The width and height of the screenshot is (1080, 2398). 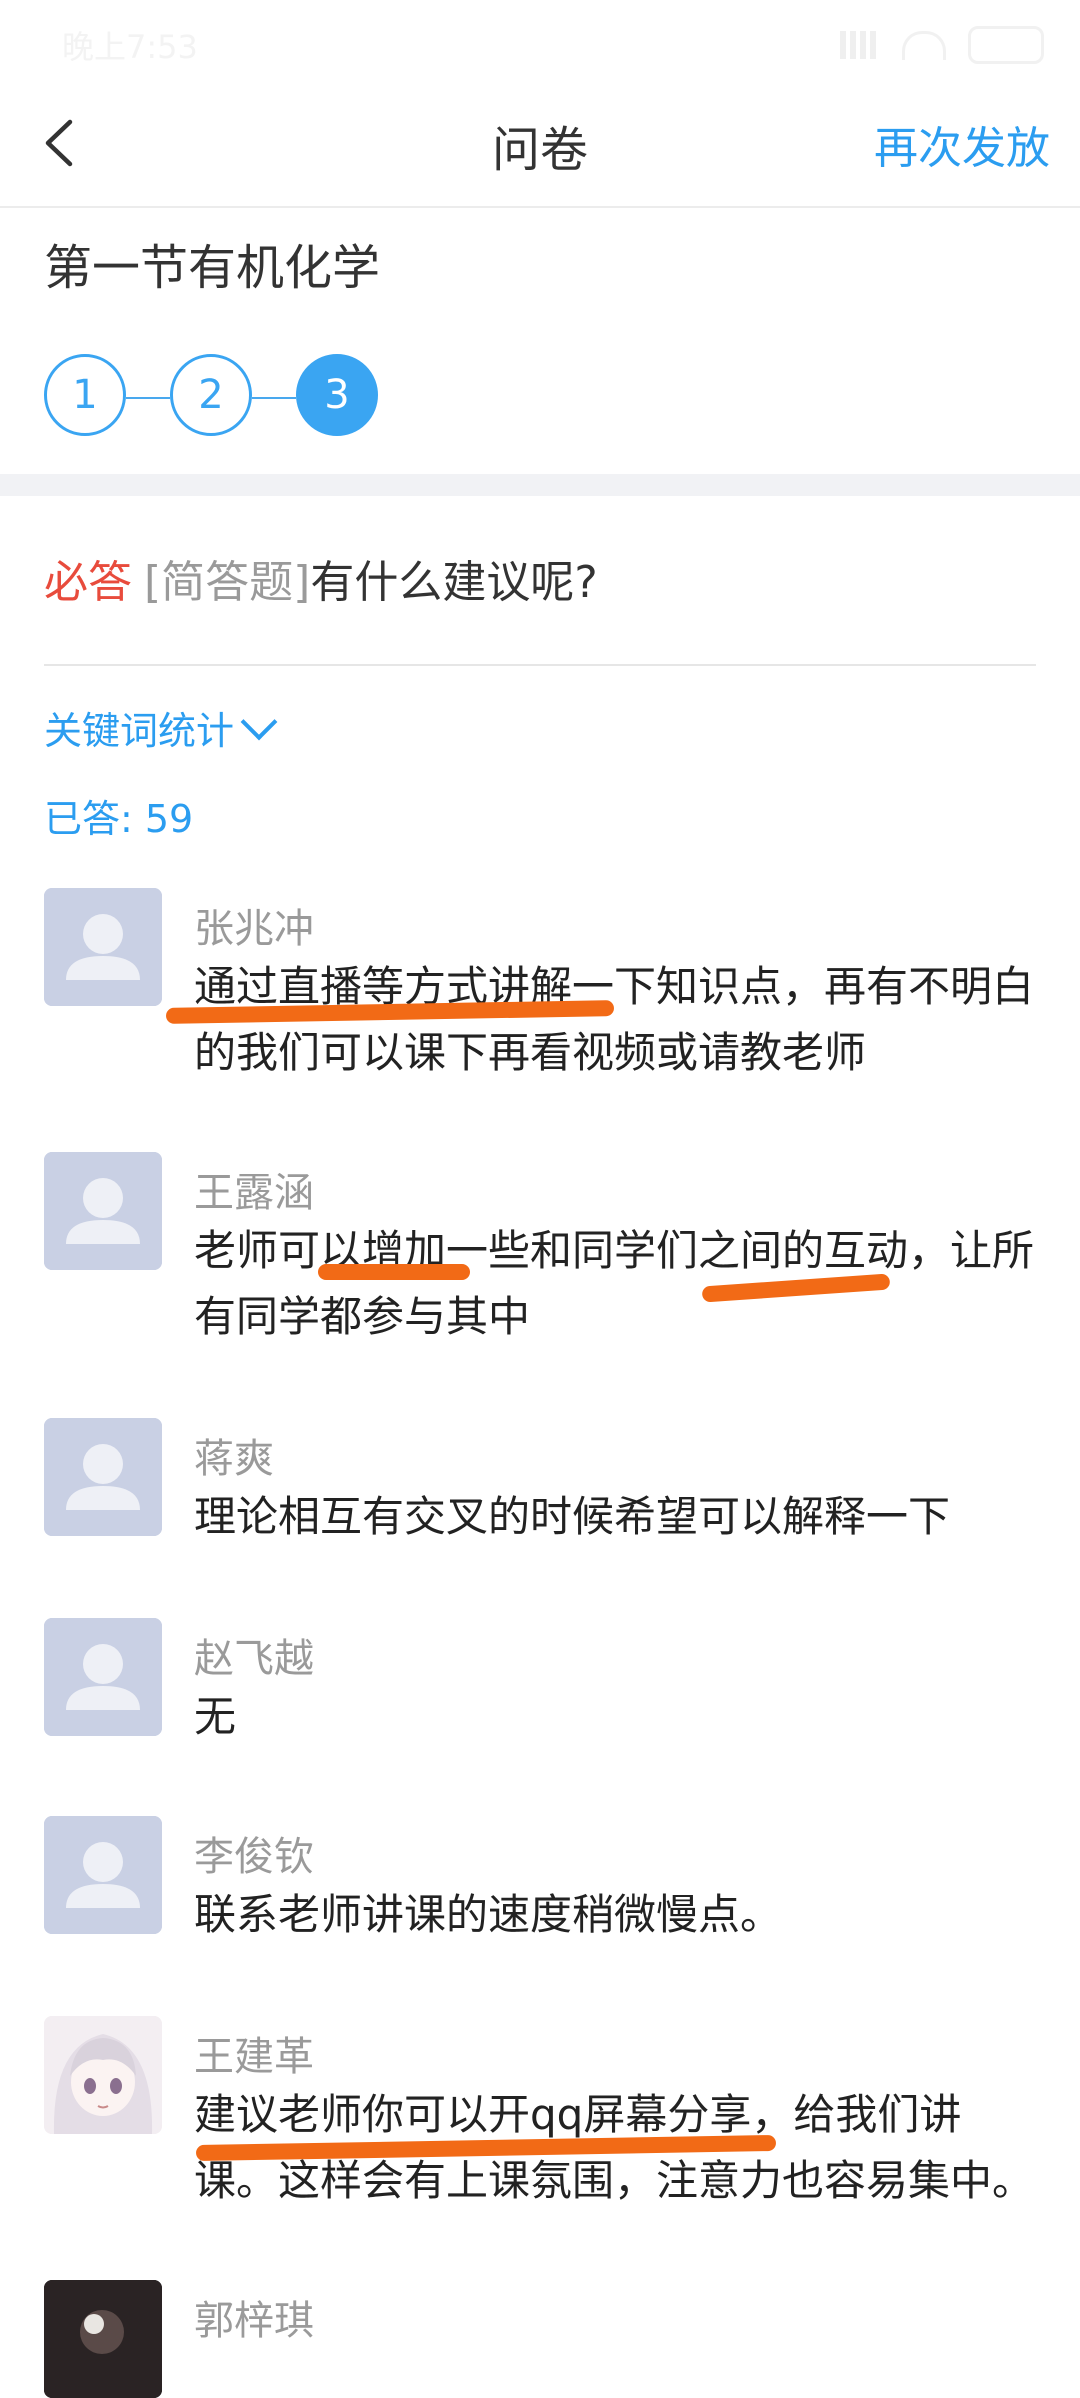 What do you see at coordinates (130, 47) in the screenshot?
I see `status-time: 晚上7:53` at bounding box center [130, 47].